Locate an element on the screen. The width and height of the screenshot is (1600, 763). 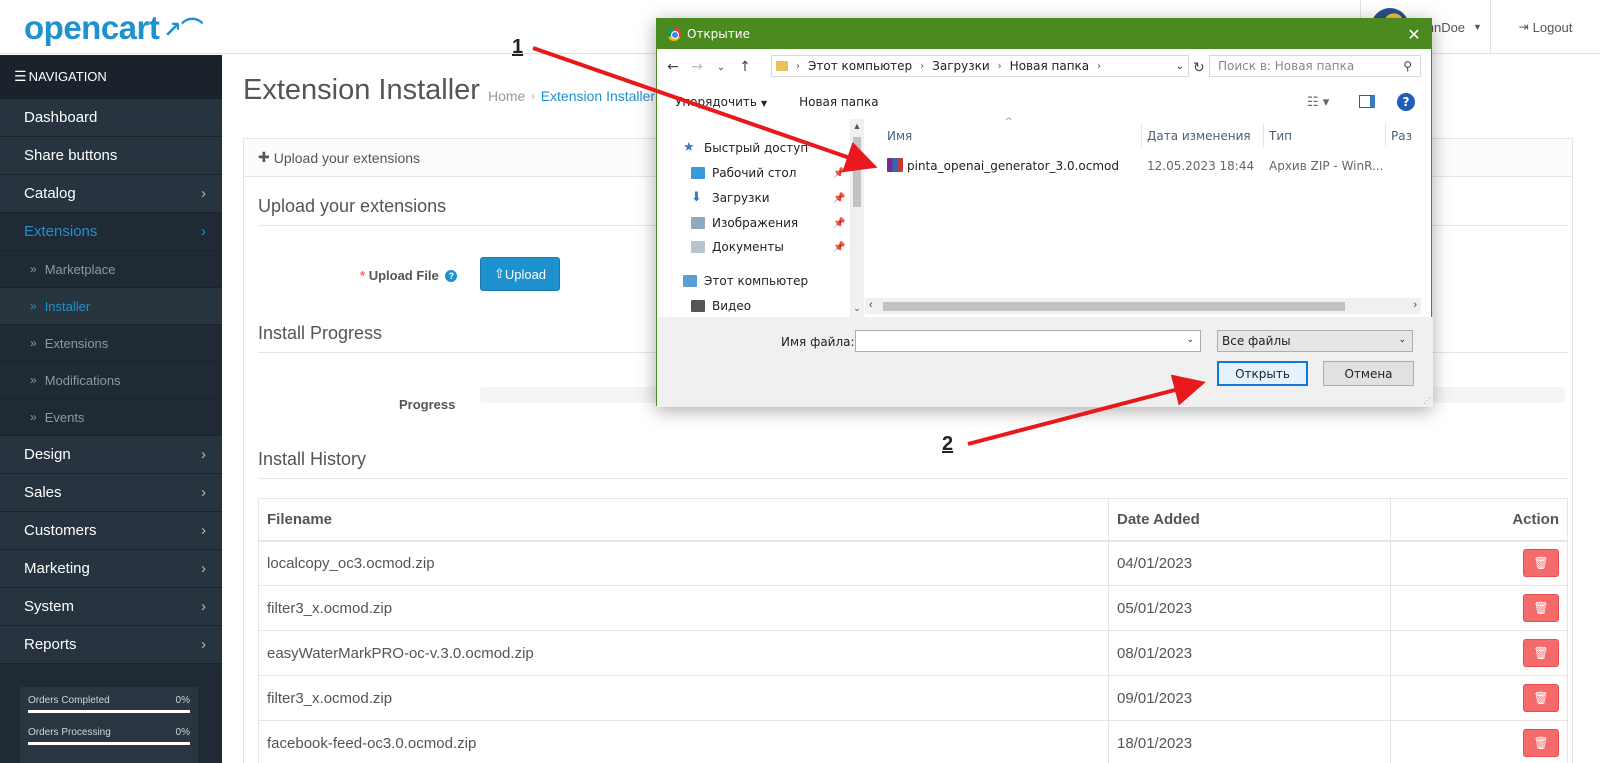
angle-double-right-icon: » is located at coordinates (33, 269).